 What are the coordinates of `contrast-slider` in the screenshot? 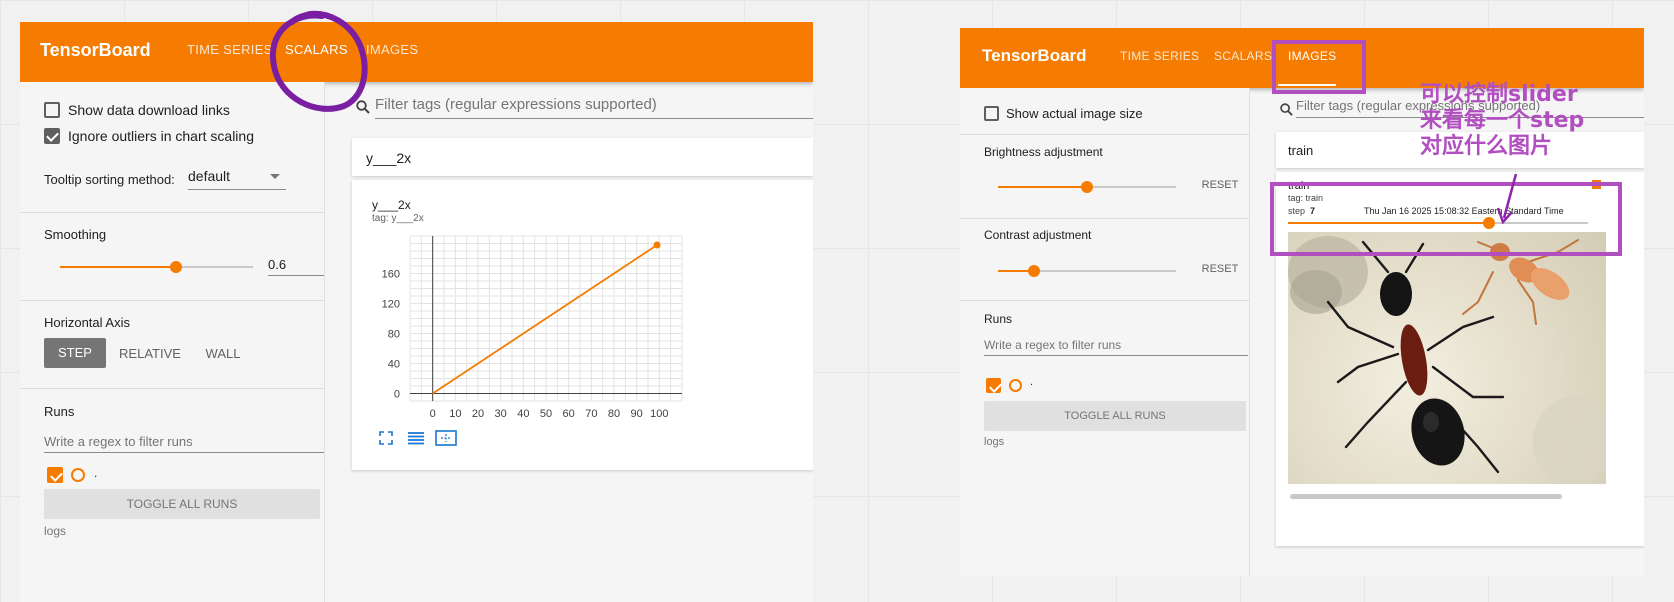 It's located at (1087, 271).